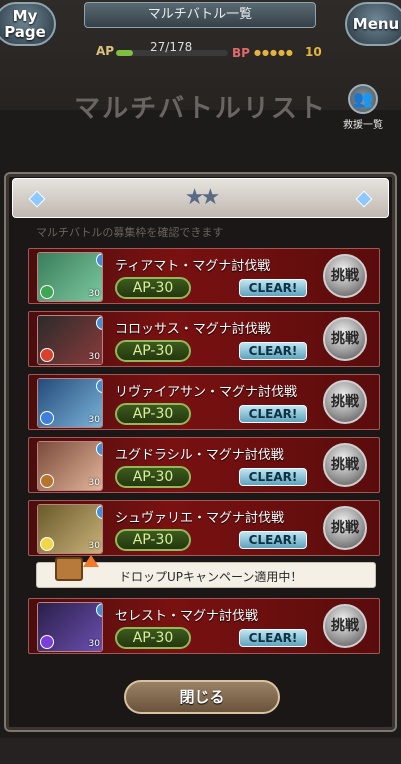 This screenshot has height=764, width=401. Describe the element at coordinates (204, 528) in the screenshot. I see `battle-row: i 30 シュヴァリエ・マグナ討伐戦 AP-30 CLEAR! 挑戦` at that location.